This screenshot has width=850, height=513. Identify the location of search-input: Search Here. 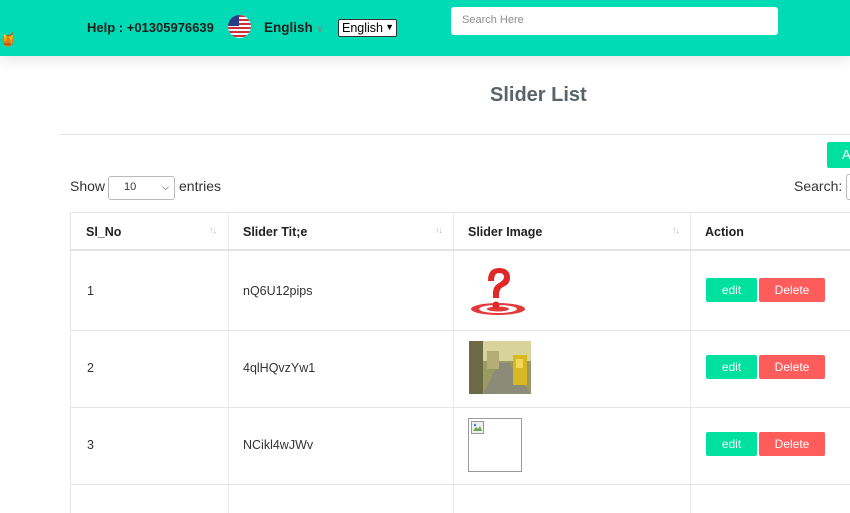
(614, 21).